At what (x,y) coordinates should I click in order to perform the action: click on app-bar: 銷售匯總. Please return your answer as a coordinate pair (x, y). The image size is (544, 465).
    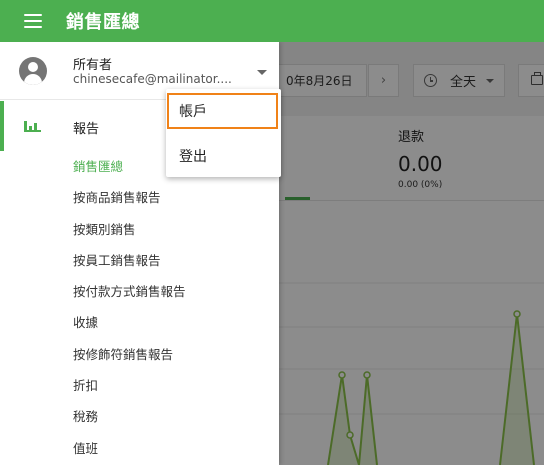
    Looking at the image, I should click on (272, 21).